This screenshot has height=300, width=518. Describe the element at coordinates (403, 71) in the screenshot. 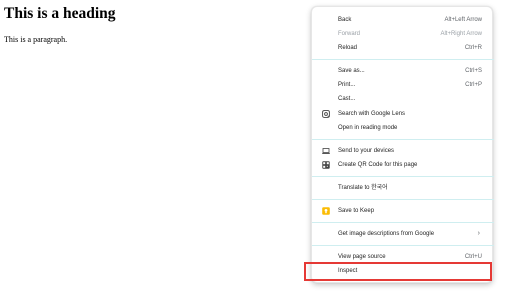

I see `menu-item-save-as: Save as... Ctrl+S` at that location.